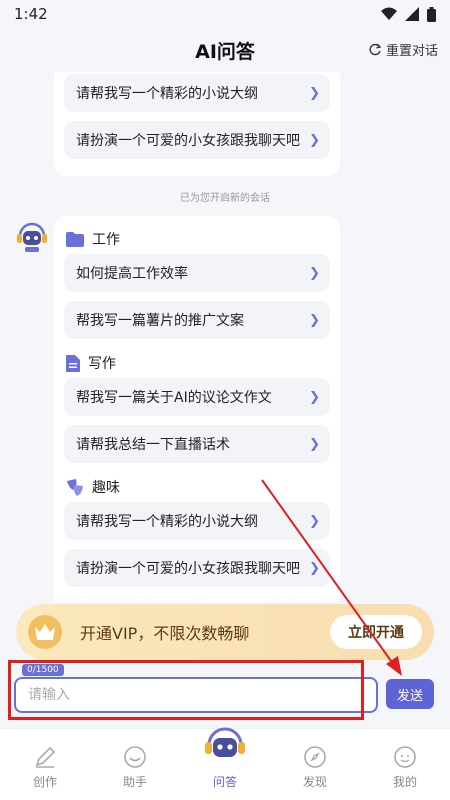 This screenshot has width=450, height=800. I want to click on document-icon, so click(73, 363).